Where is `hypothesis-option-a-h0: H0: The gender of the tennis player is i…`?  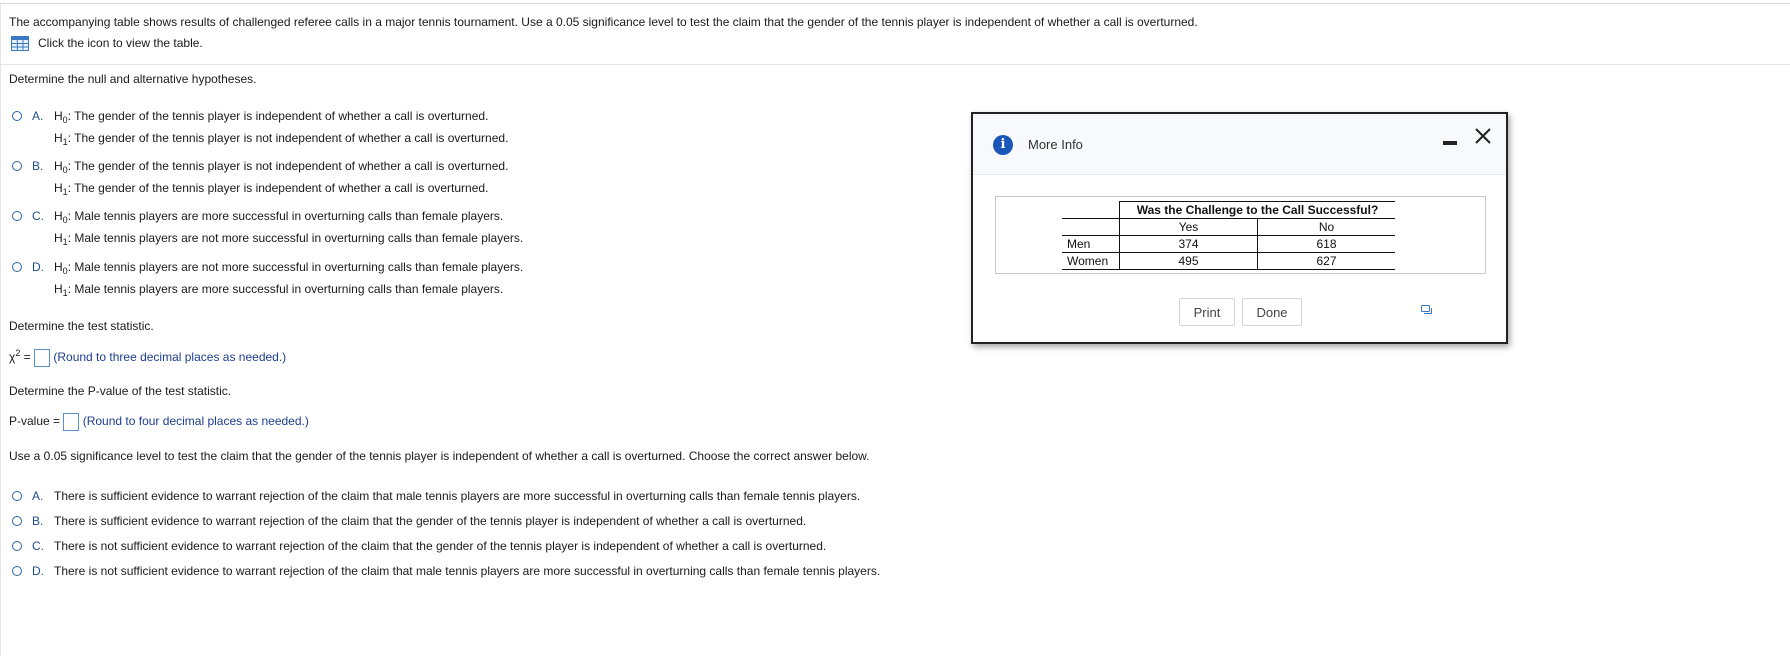 hypothesis-option-a-h0: H0: The gender of the tennis player is i… is located at coordinates (271, 117).